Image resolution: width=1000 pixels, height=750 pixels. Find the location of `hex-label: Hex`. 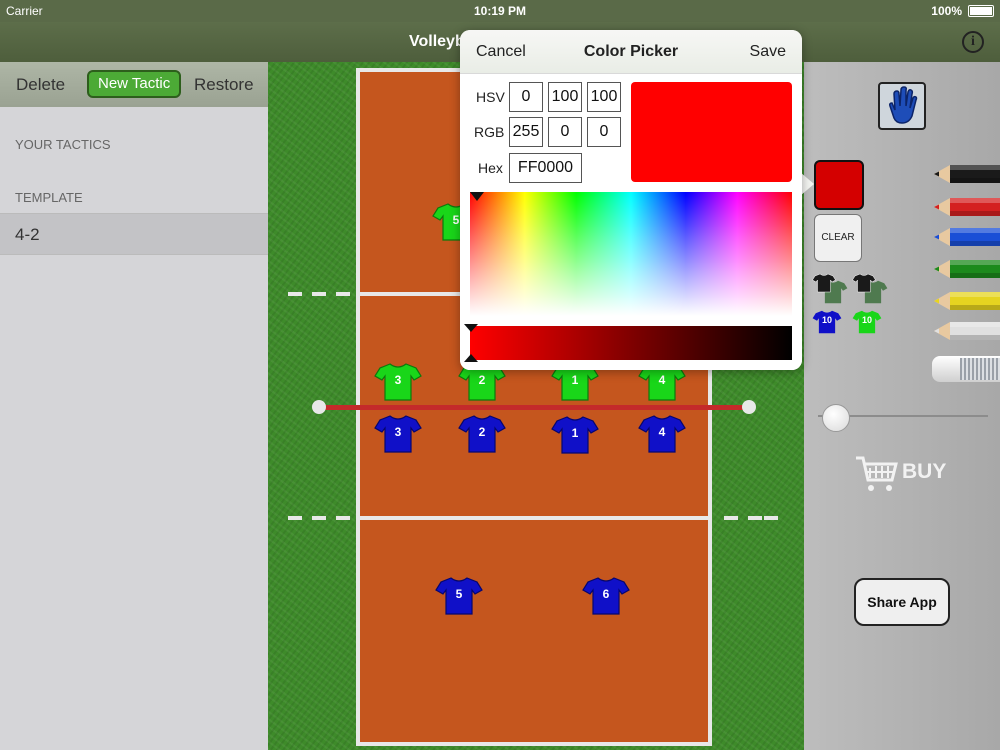

hex-label: Hex is located at coordinates (490, 168).